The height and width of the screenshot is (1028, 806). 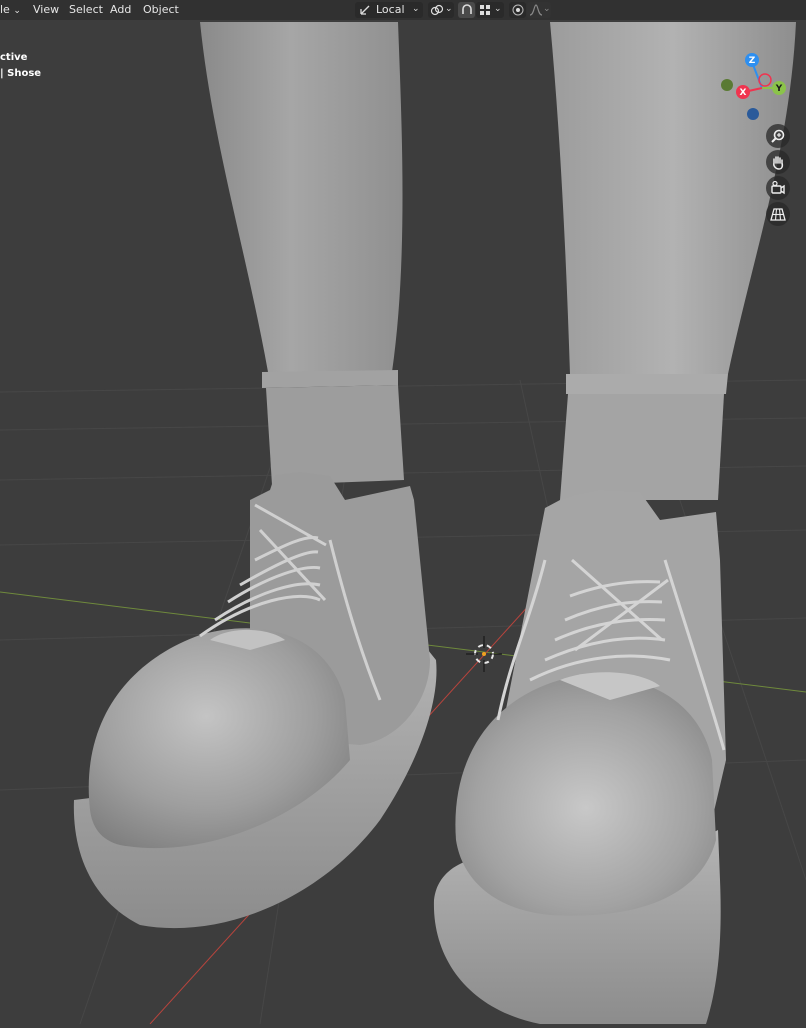 I want to click on gizmo-y-label: Y, so click(x=779, y=89).